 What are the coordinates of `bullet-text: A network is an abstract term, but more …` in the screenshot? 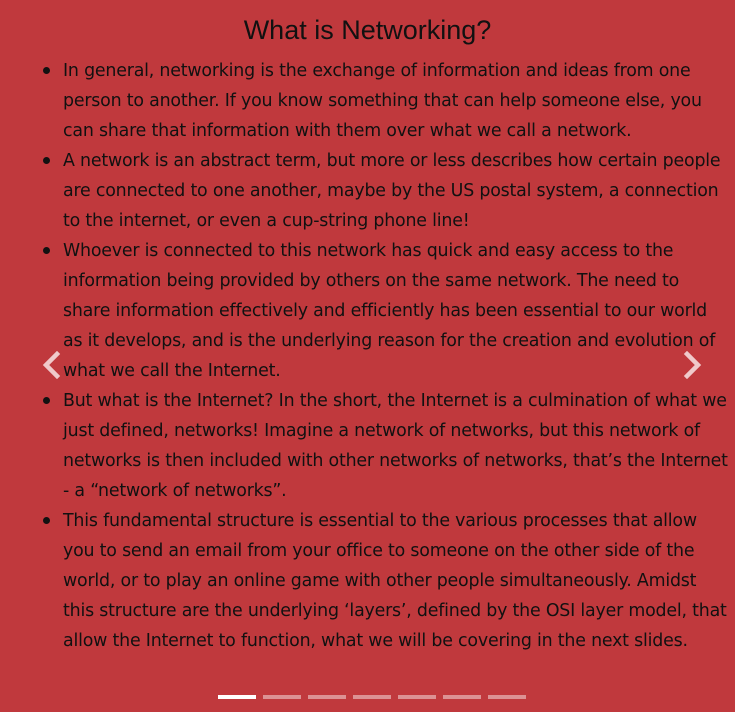 It's located at (392, 191).